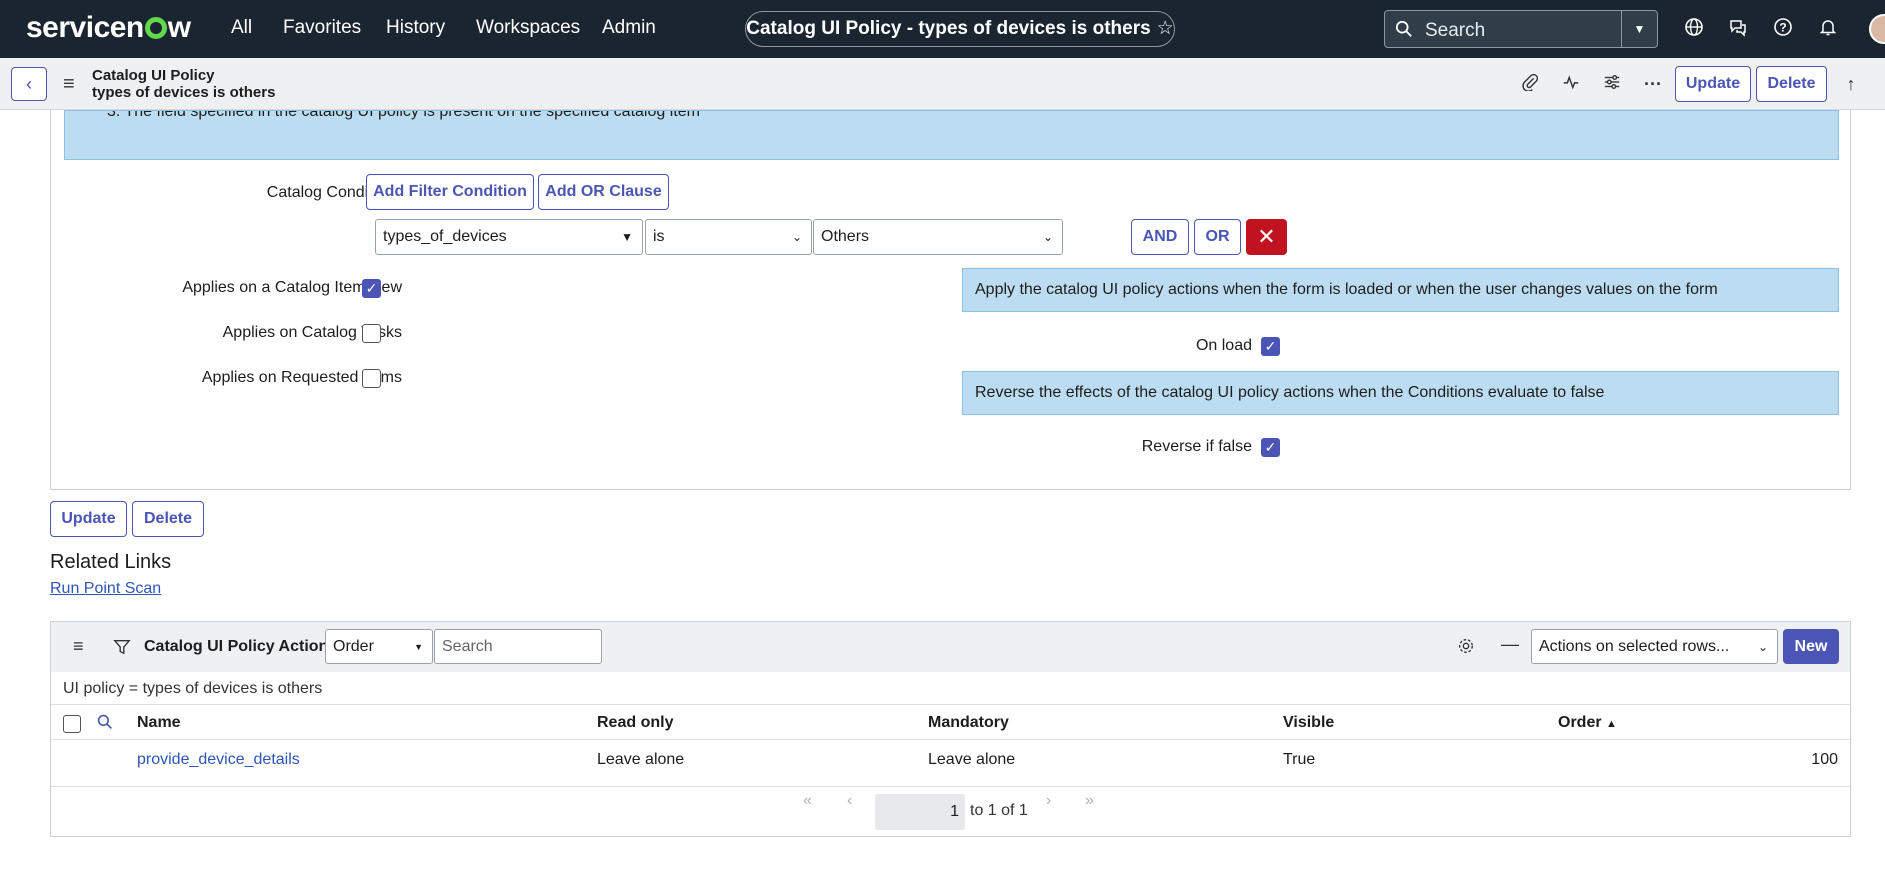 This screenshot has height=882, width=1885. What do you see at coordinates (78, 646) in the screenshot?
I see `list-menu-icon: ≡` at bounding box center [78, 646].